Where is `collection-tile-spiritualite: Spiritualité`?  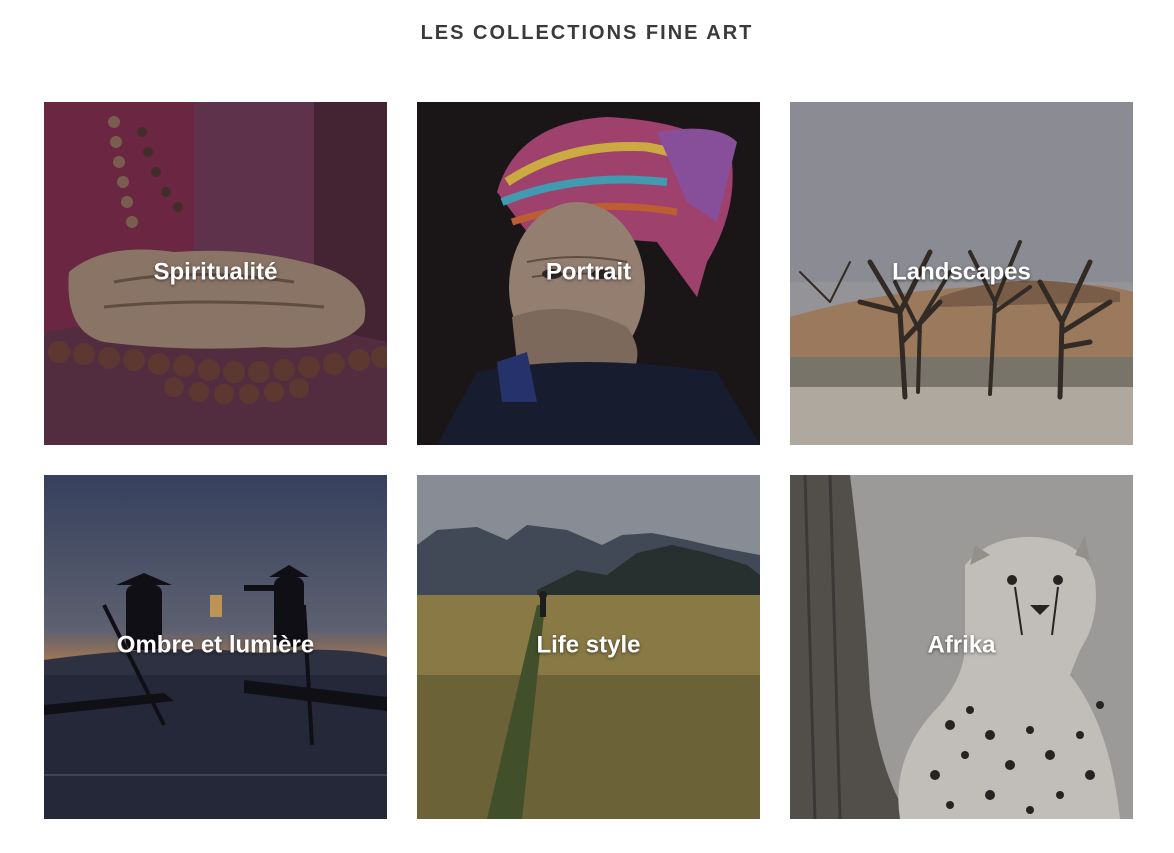 collection-tile-spiritualite: Spiritualité is located at coordinates (215, 273).